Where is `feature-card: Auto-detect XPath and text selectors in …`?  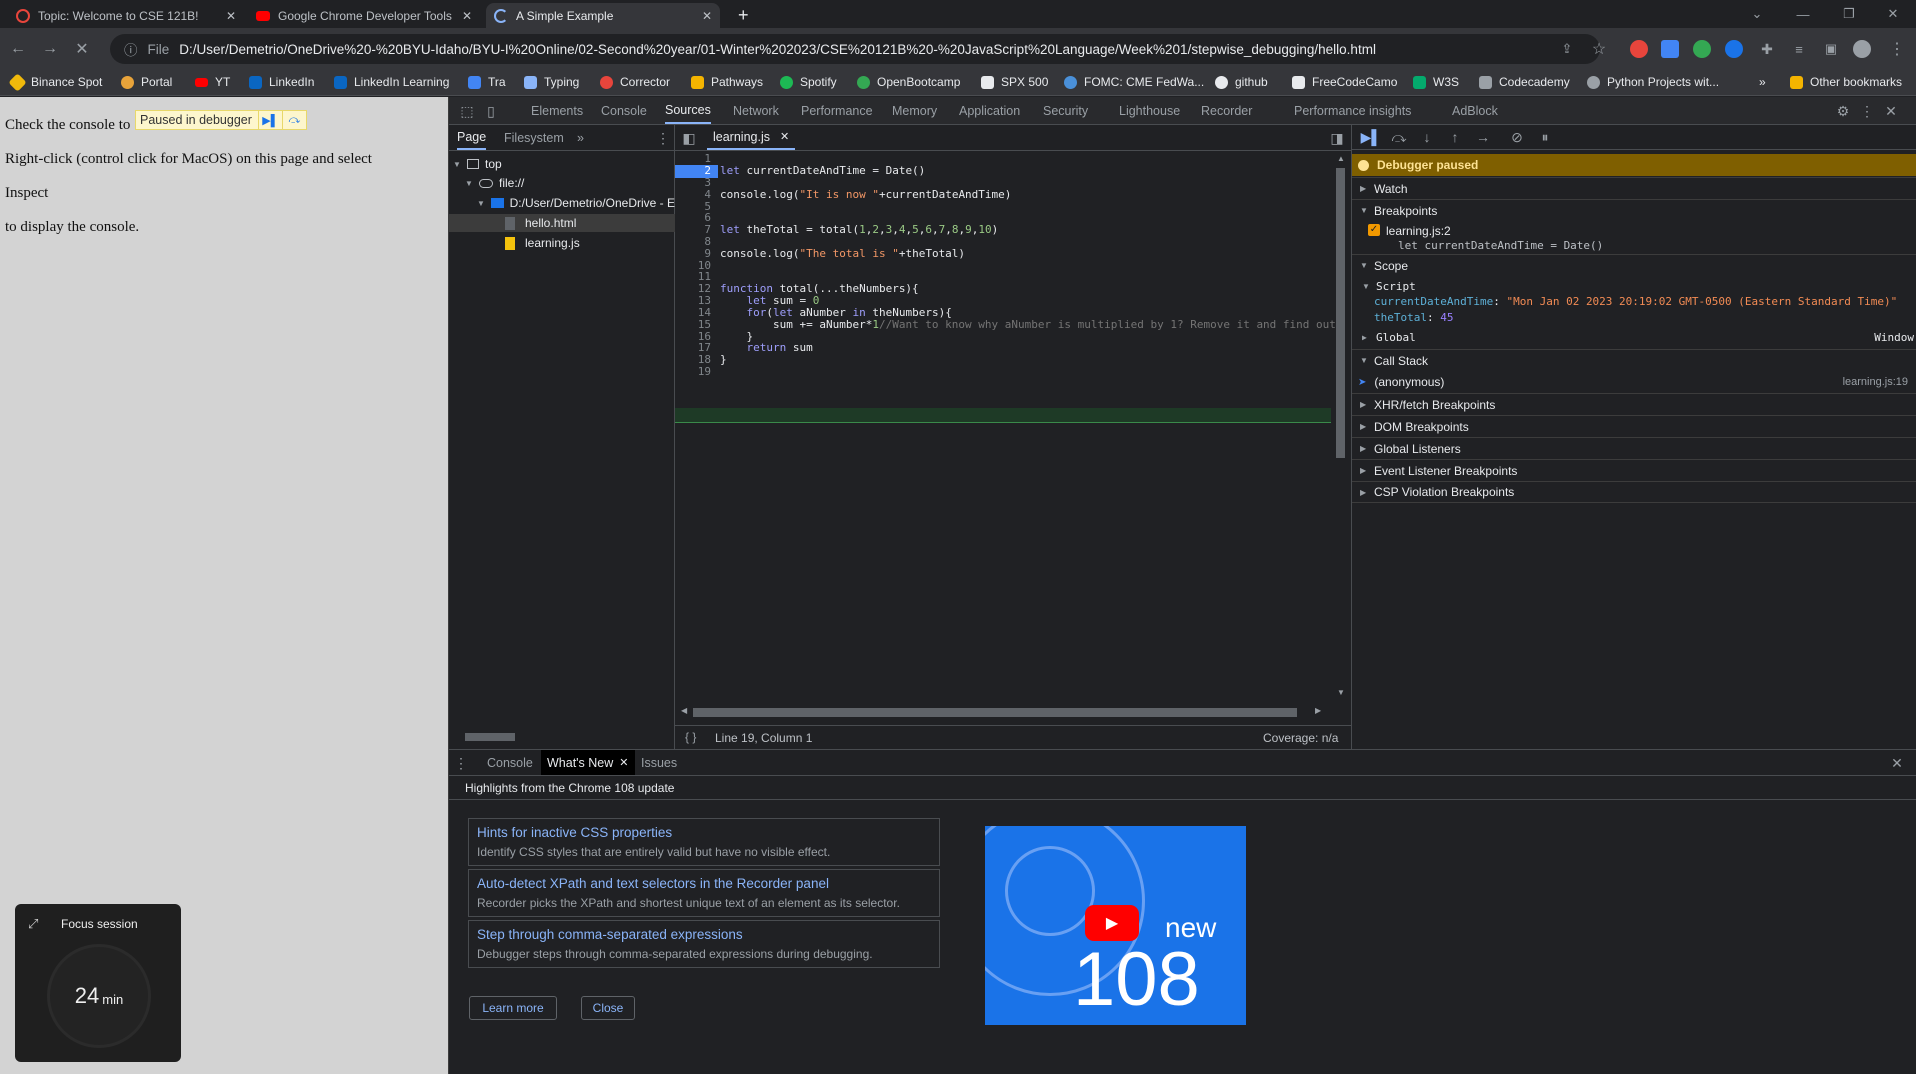 feature-card: Auto-detect XPath and text selectors in … is located at coordinates (704, 893).